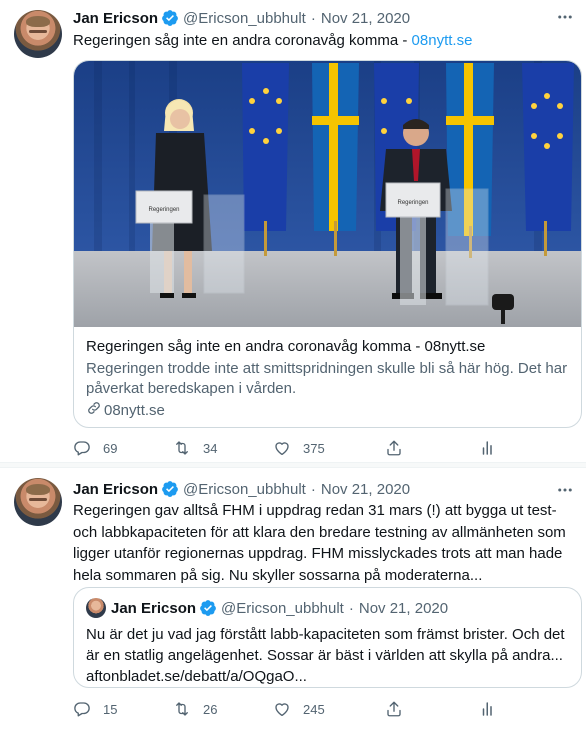  I want to click on card-domain: 08nytt.se, so click(125, 410).